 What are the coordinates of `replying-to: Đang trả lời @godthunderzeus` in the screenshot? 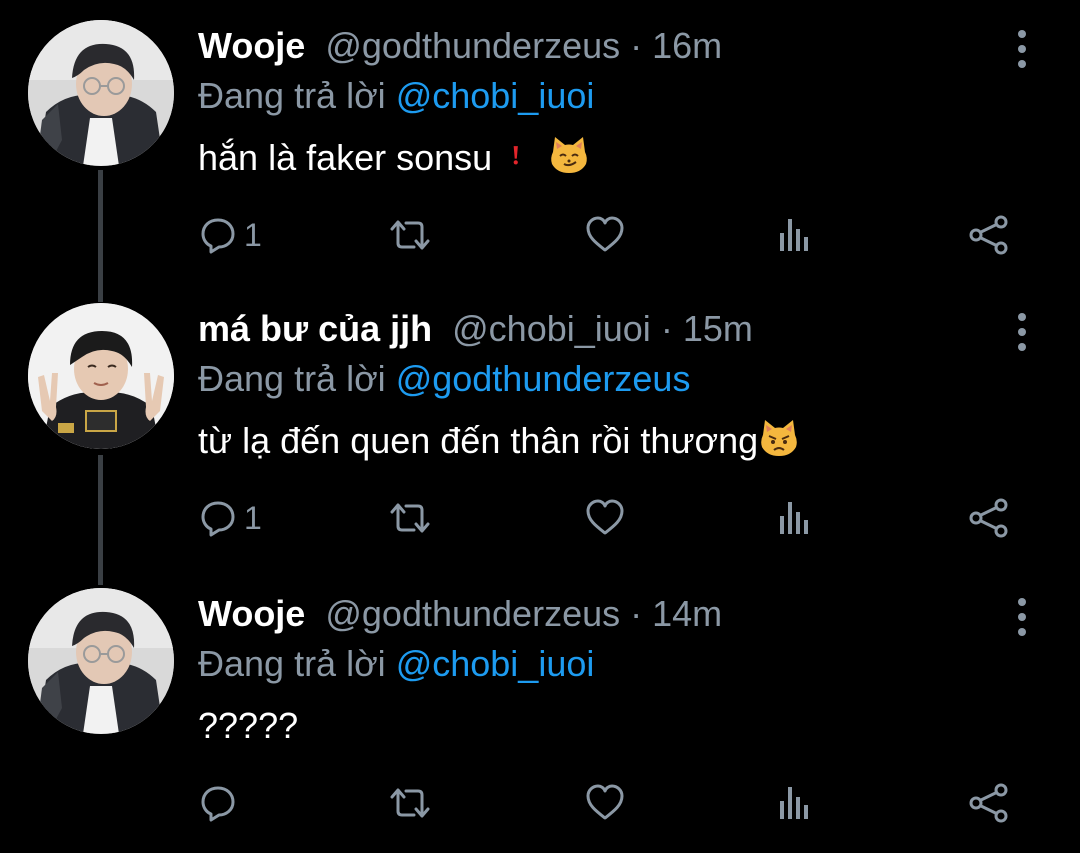 It's located at (444, 379).